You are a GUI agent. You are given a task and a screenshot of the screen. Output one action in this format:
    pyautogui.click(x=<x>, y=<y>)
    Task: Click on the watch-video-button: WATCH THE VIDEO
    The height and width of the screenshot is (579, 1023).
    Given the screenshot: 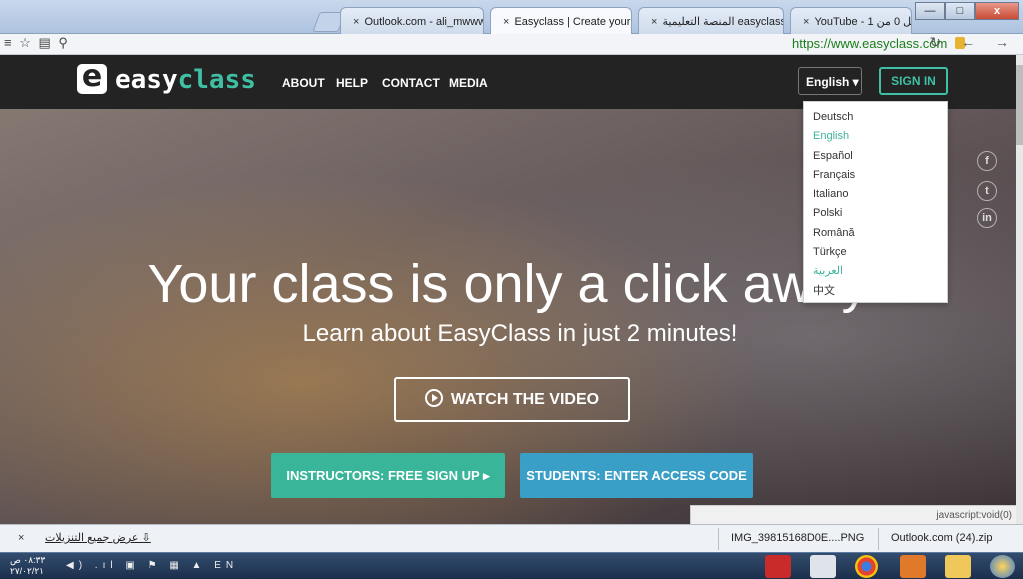 What is the action you would take?
    pyautogui.click(x=512, y=399)
    